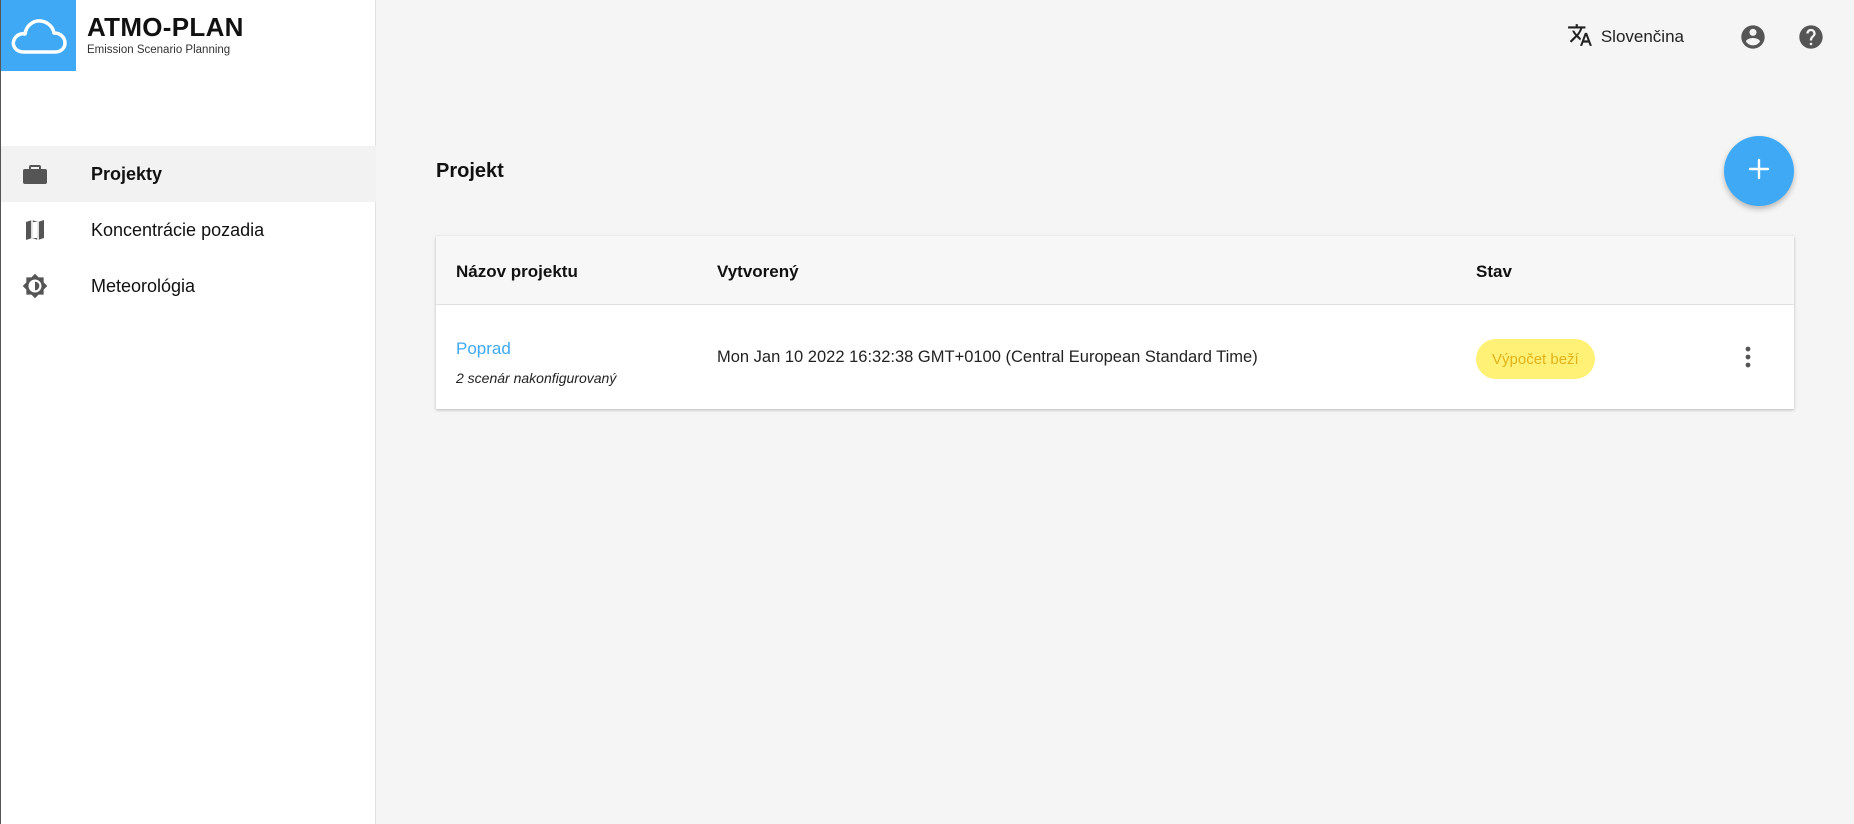 The image size is (1854, 824). I want to click on briefcase-icon, so click(35, 174).